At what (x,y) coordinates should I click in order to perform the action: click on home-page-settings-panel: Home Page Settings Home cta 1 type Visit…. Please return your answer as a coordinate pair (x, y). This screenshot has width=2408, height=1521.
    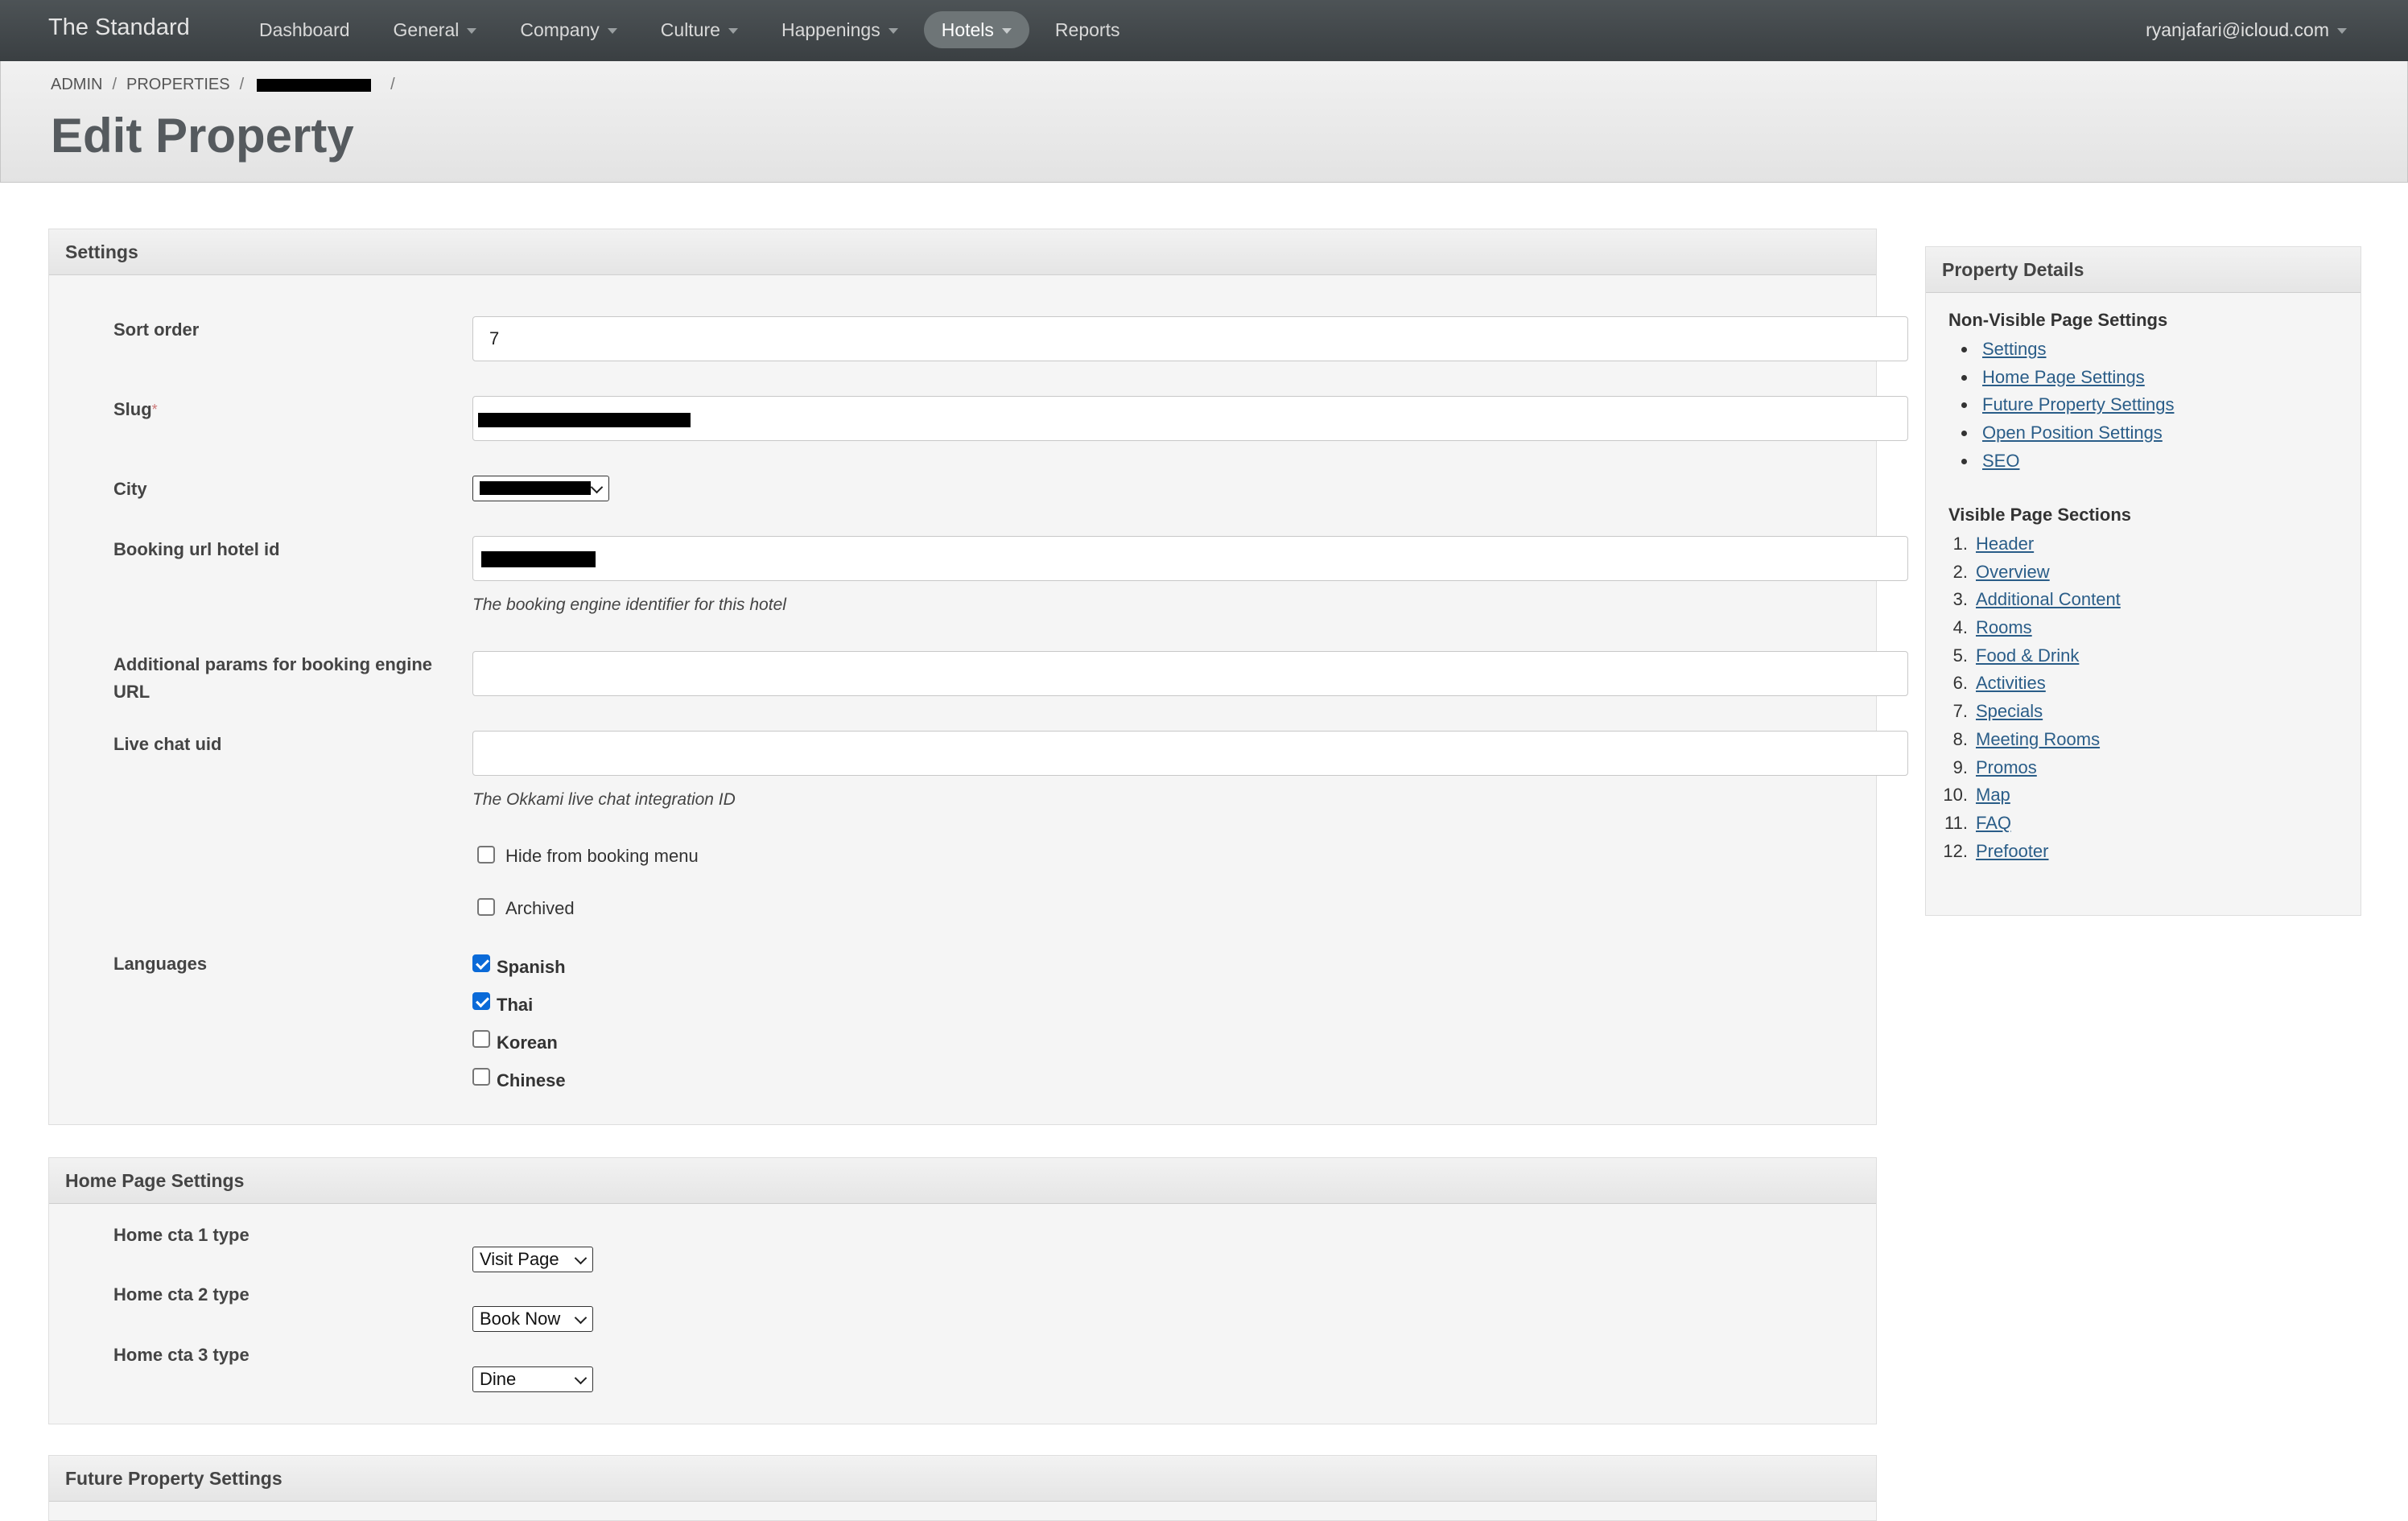
    Looking at the image, I should click on (962, 1290).